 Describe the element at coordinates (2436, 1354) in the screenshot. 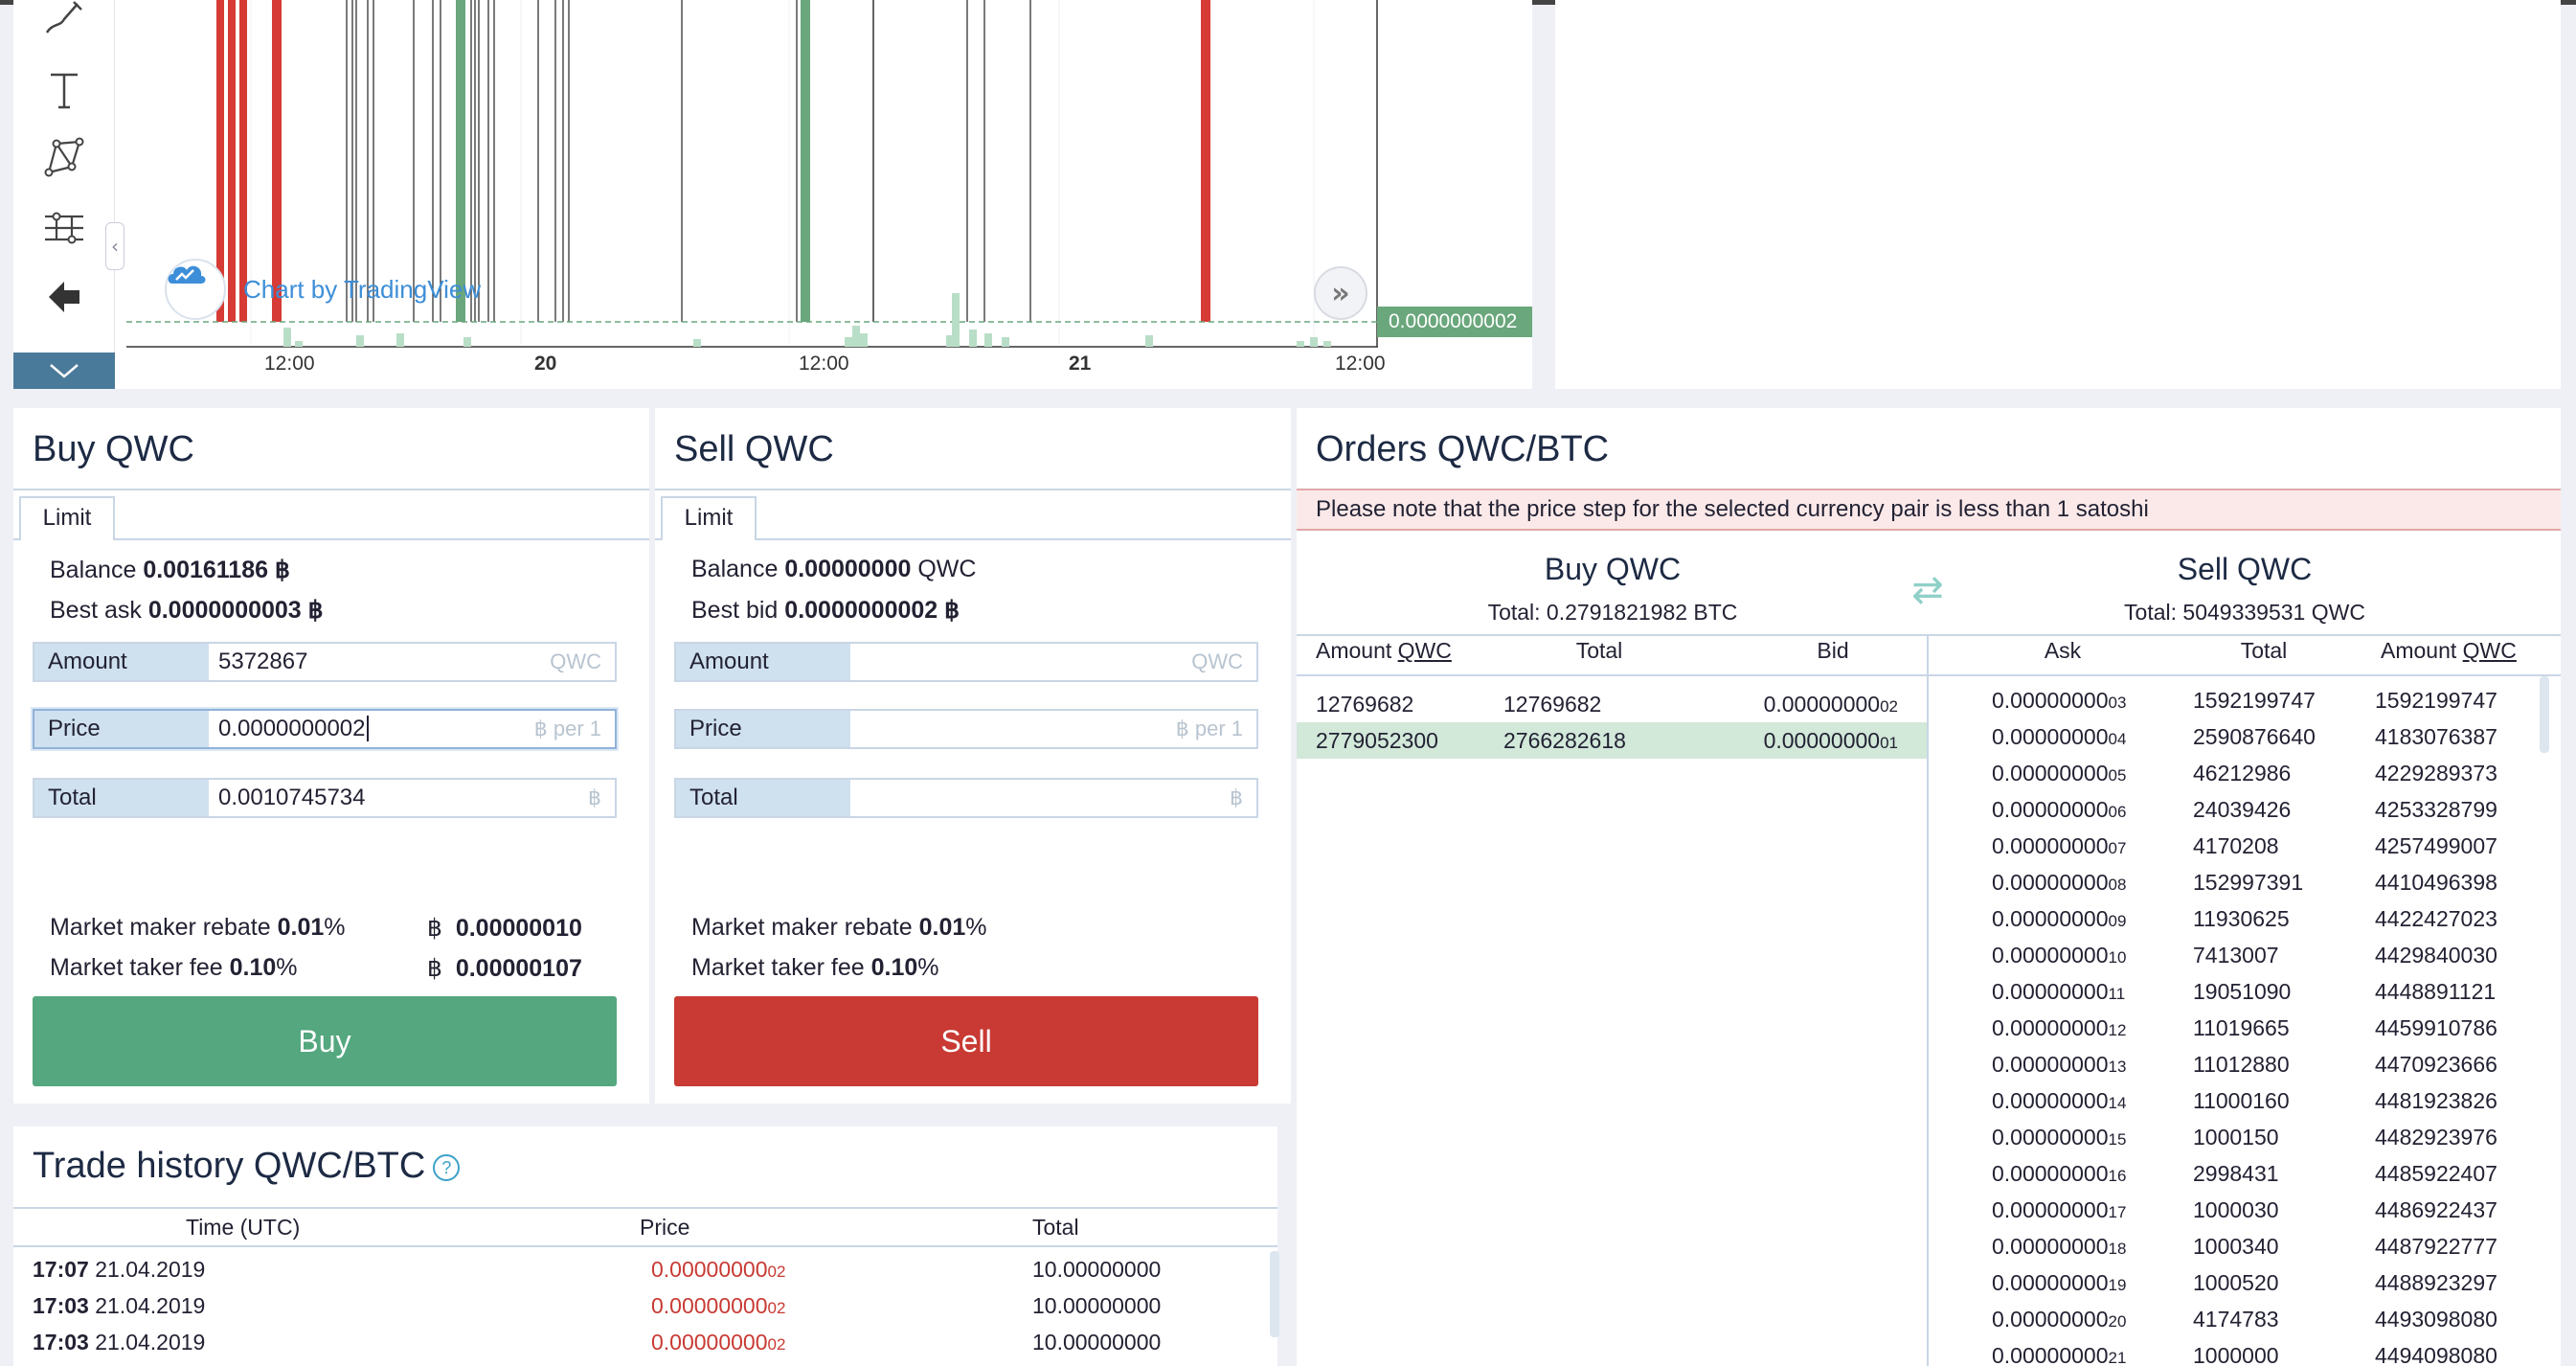

I see `ask-amount: 4494098080` at that location.